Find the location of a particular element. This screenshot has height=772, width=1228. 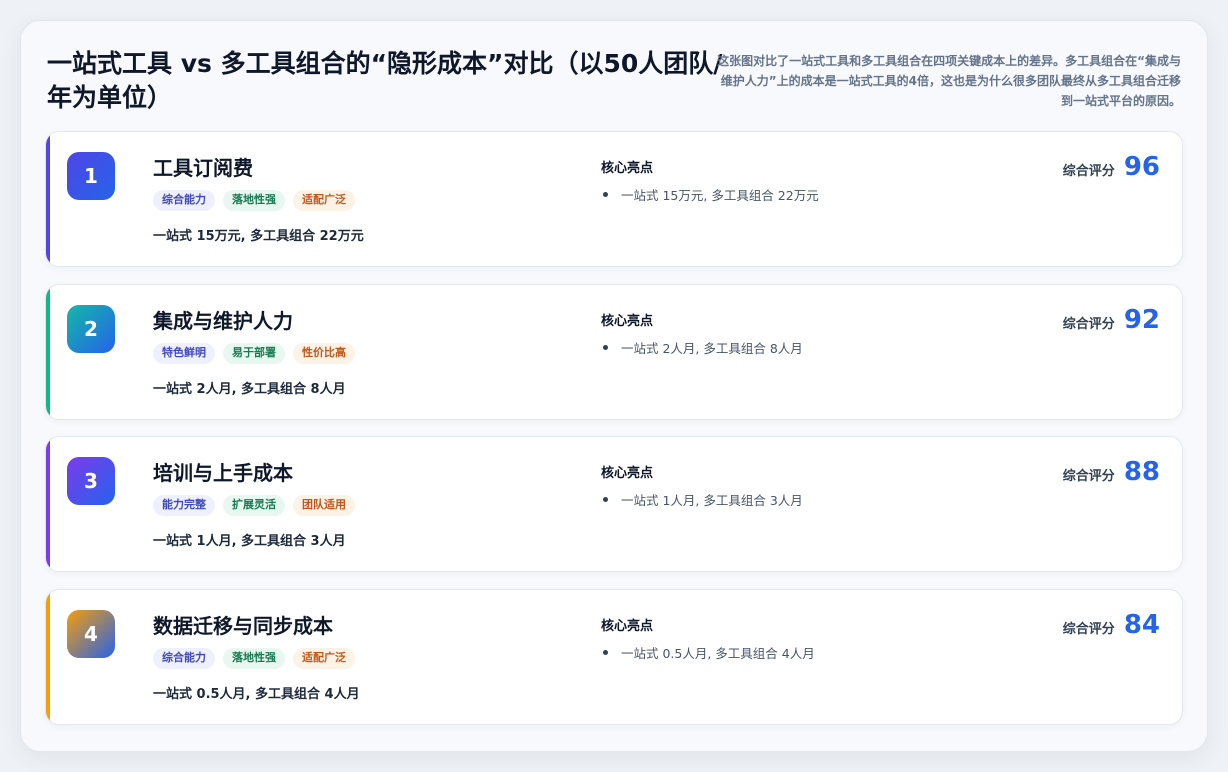

tag-list: 特色鲜明 易于部署 性价比高 is located at coordinates (254, 353).